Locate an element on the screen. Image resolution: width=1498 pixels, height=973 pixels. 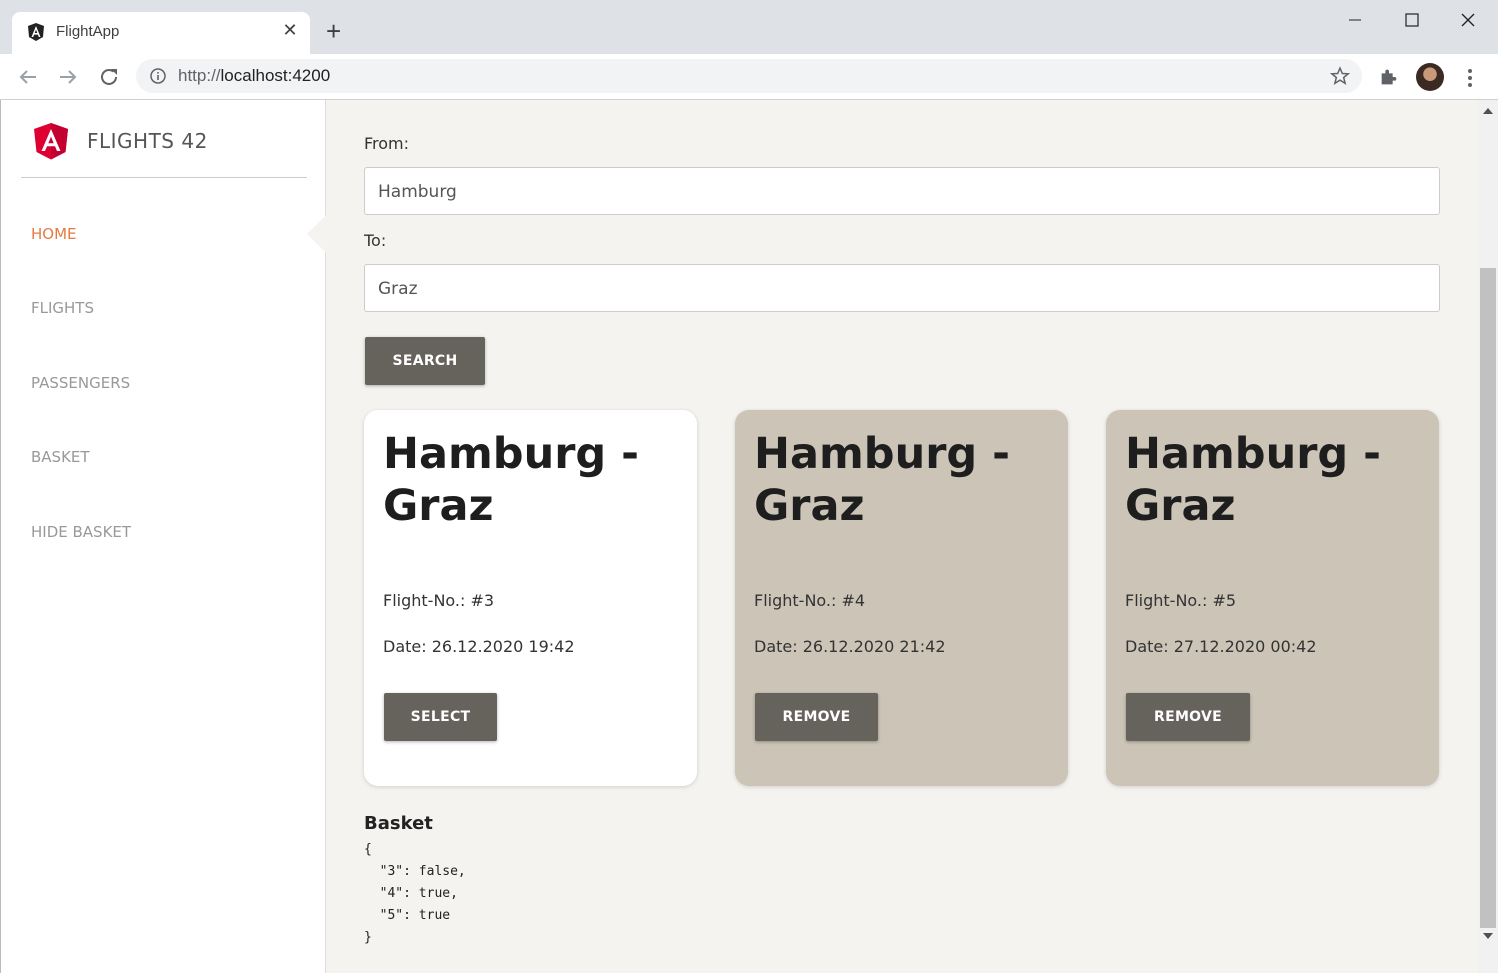
close-window-button is located at coordinates (1468, 20).